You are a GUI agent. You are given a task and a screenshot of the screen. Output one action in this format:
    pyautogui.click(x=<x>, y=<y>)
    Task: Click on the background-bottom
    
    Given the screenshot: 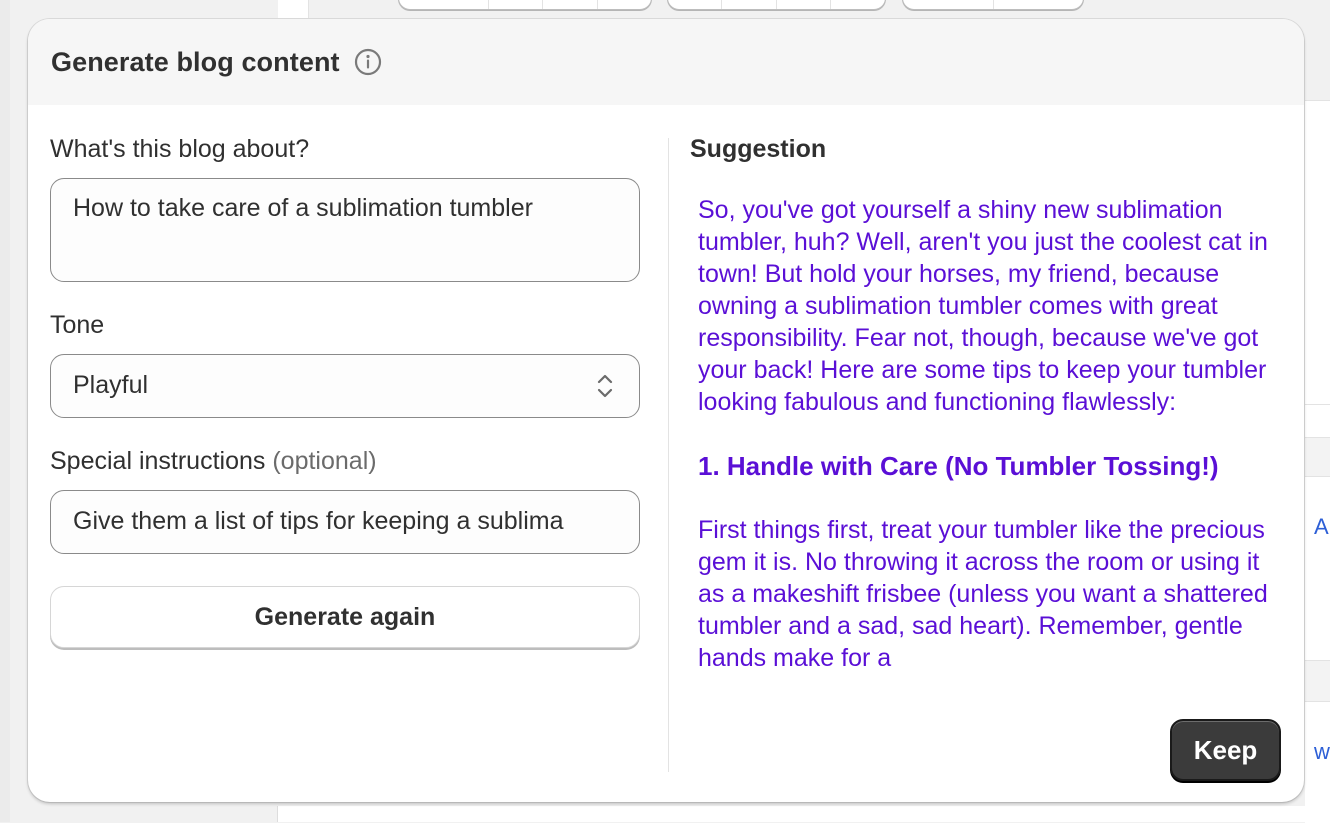 What is the action you would take?
    pyautogui.click(x=803, y=814)
    